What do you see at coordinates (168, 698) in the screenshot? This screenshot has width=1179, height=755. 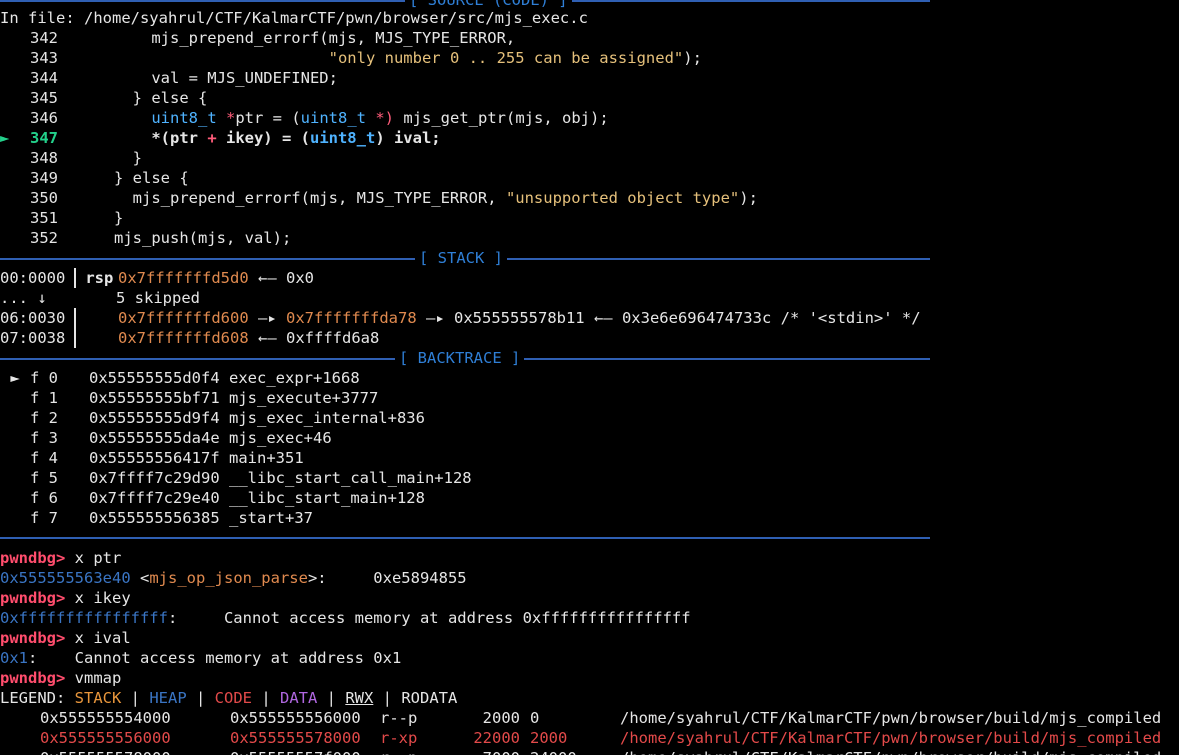 I see `legend-heap: HEAP` at bounding box center [168, 698].